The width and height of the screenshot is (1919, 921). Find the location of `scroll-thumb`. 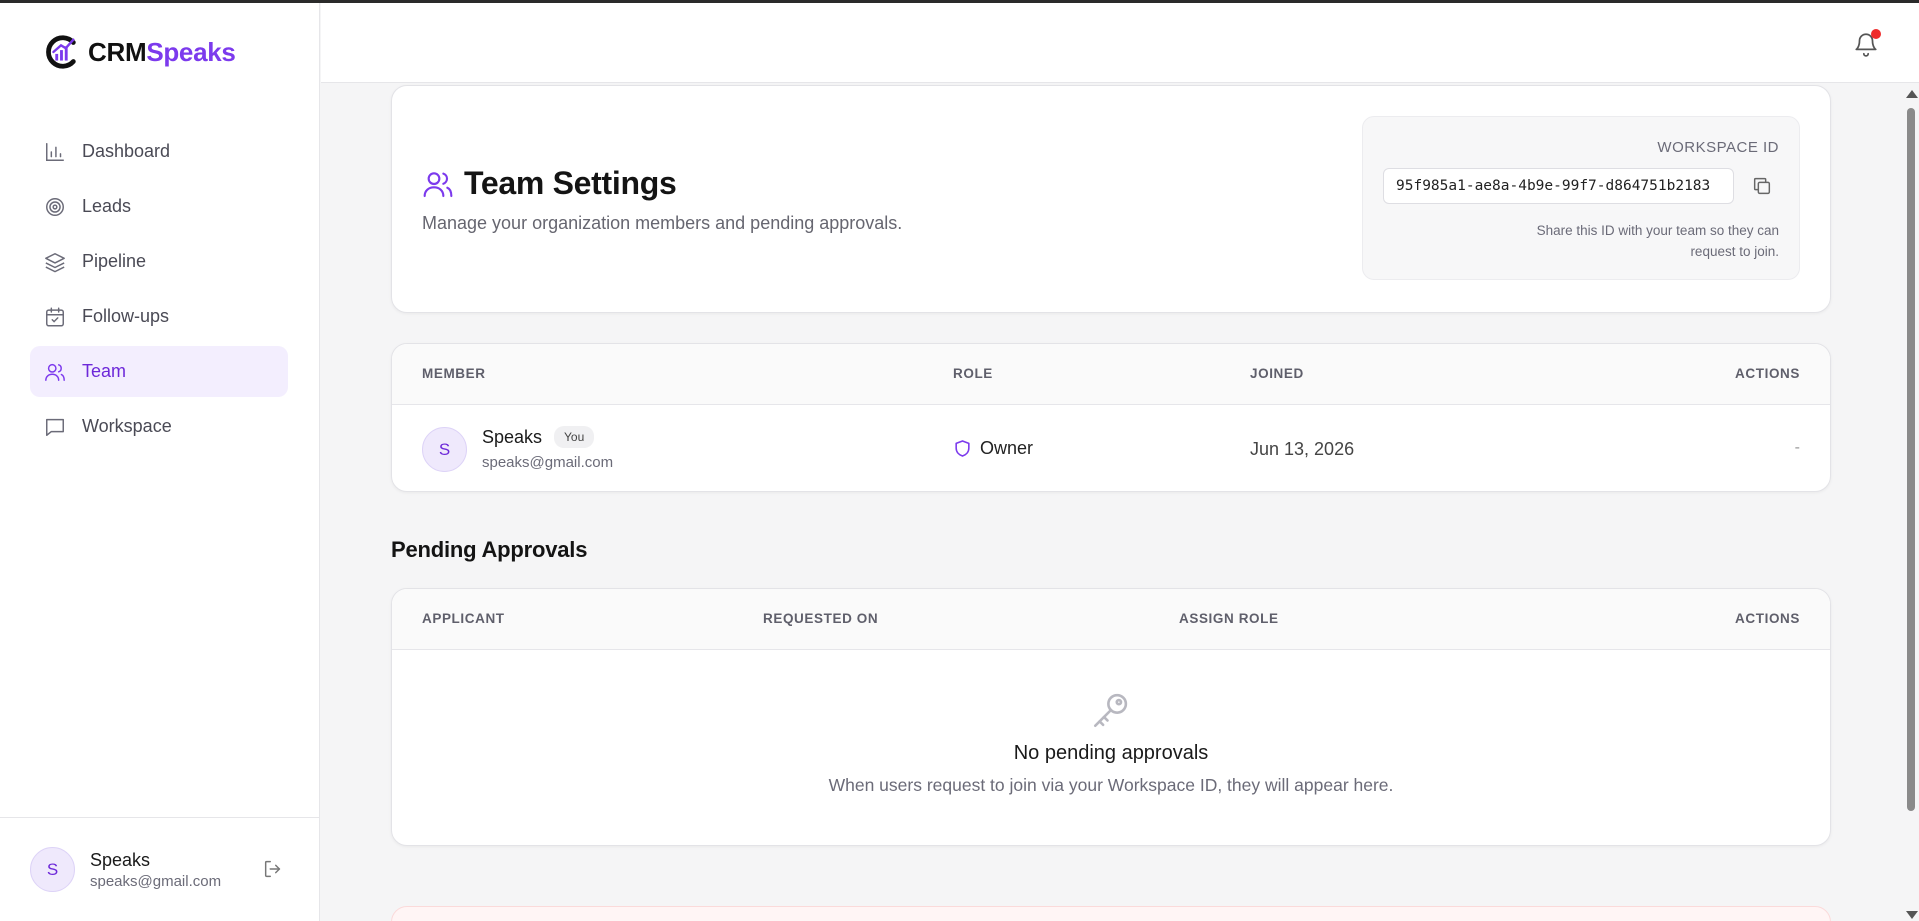

scroll-thumb is located at coordinates (1911, 459).